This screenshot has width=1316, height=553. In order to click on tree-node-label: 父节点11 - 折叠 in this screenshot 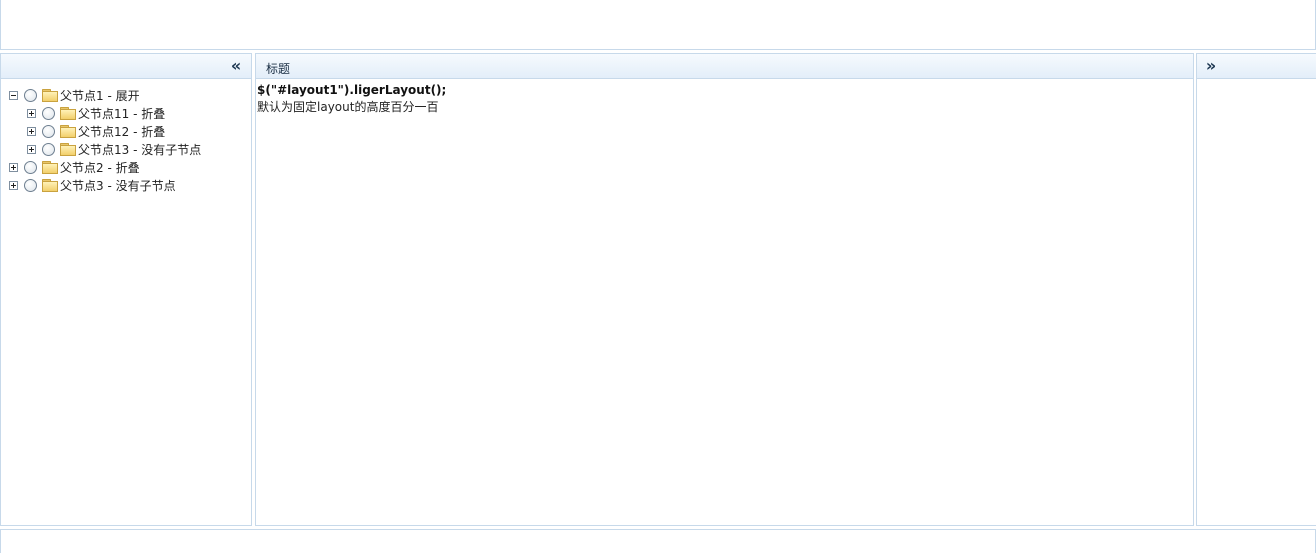, I will do `click(121, 113)`.